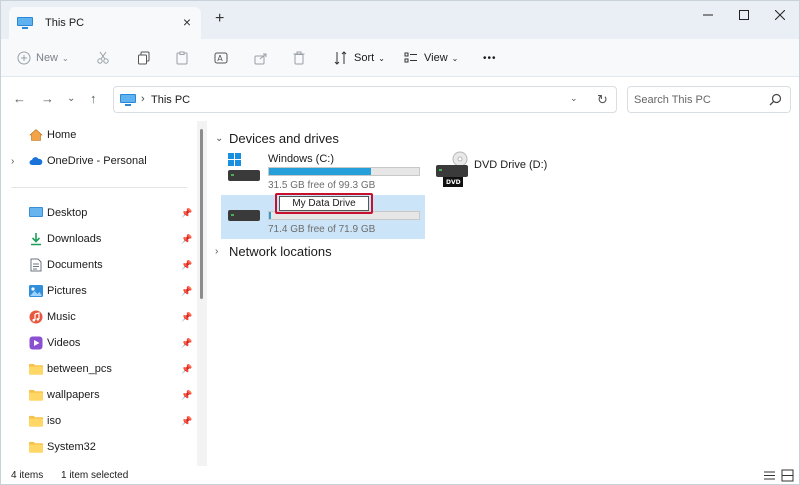 The height and width of the screenshot is (485, 800). What do you see at coordinates (490, 58) in the screenshot?
I see `more-options-button: •••` at bounding box center [490, 58].